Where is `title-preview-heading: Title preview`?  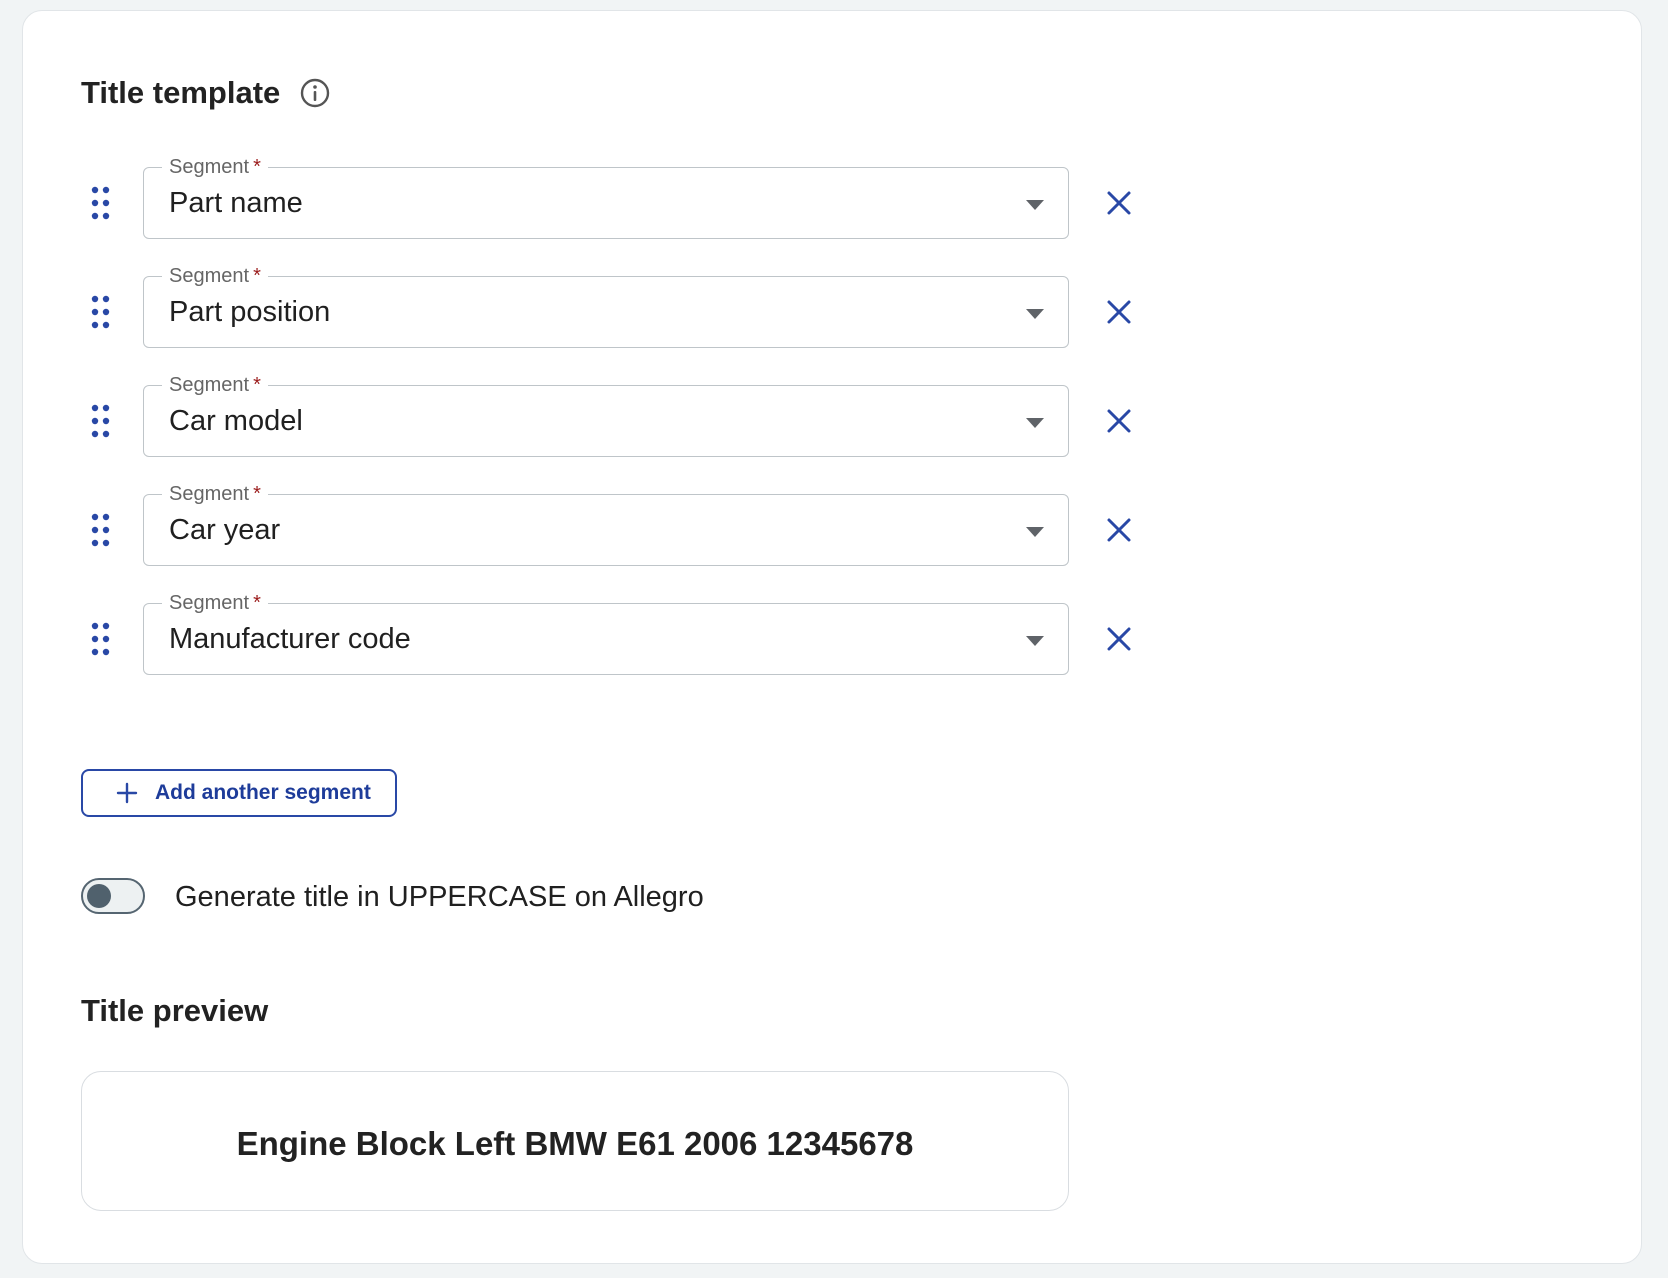 title-preview-heading: Title preview is located at coordinates (175, 1010).